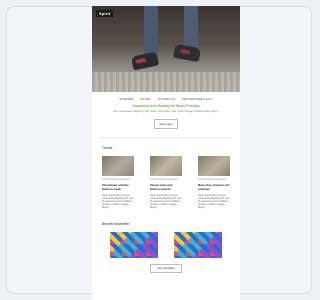  I want to click on promo-image-right, so click(198, 244).